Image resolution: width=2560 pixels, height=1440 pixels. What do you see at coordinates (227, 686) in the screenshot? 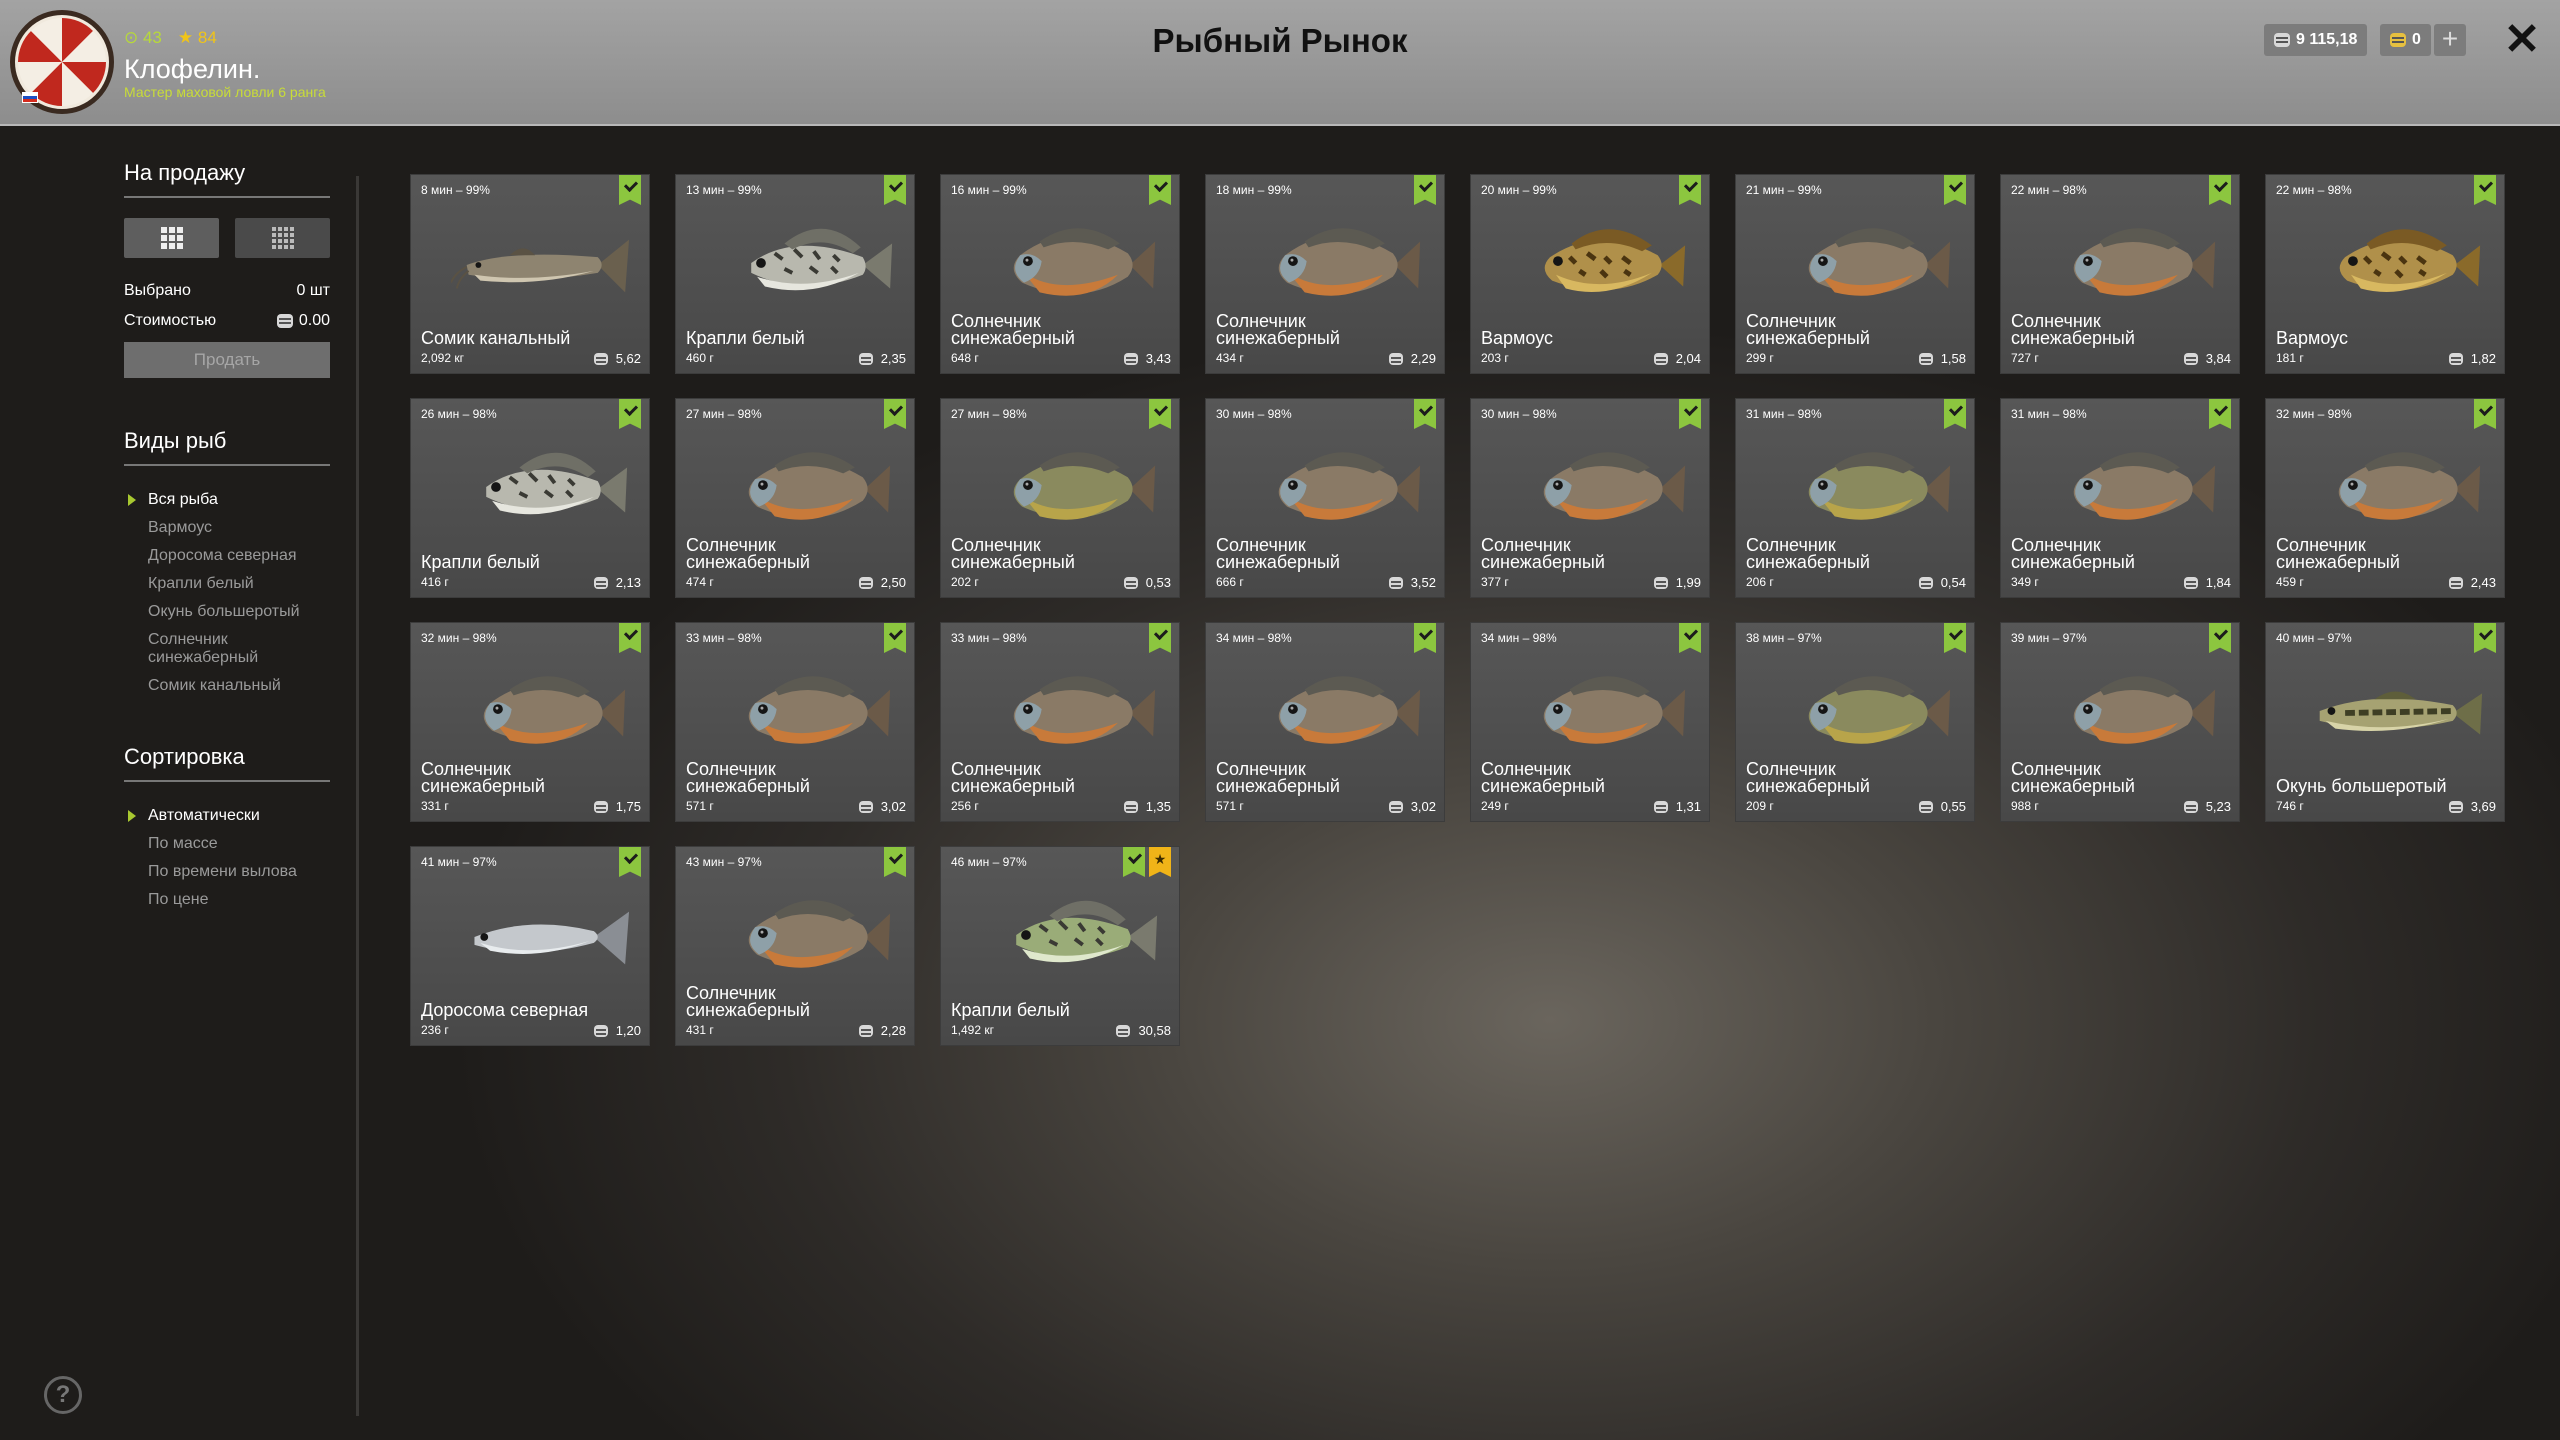
I see `fish-type-item: Сомик канальный` at bounding box center [227, 686].